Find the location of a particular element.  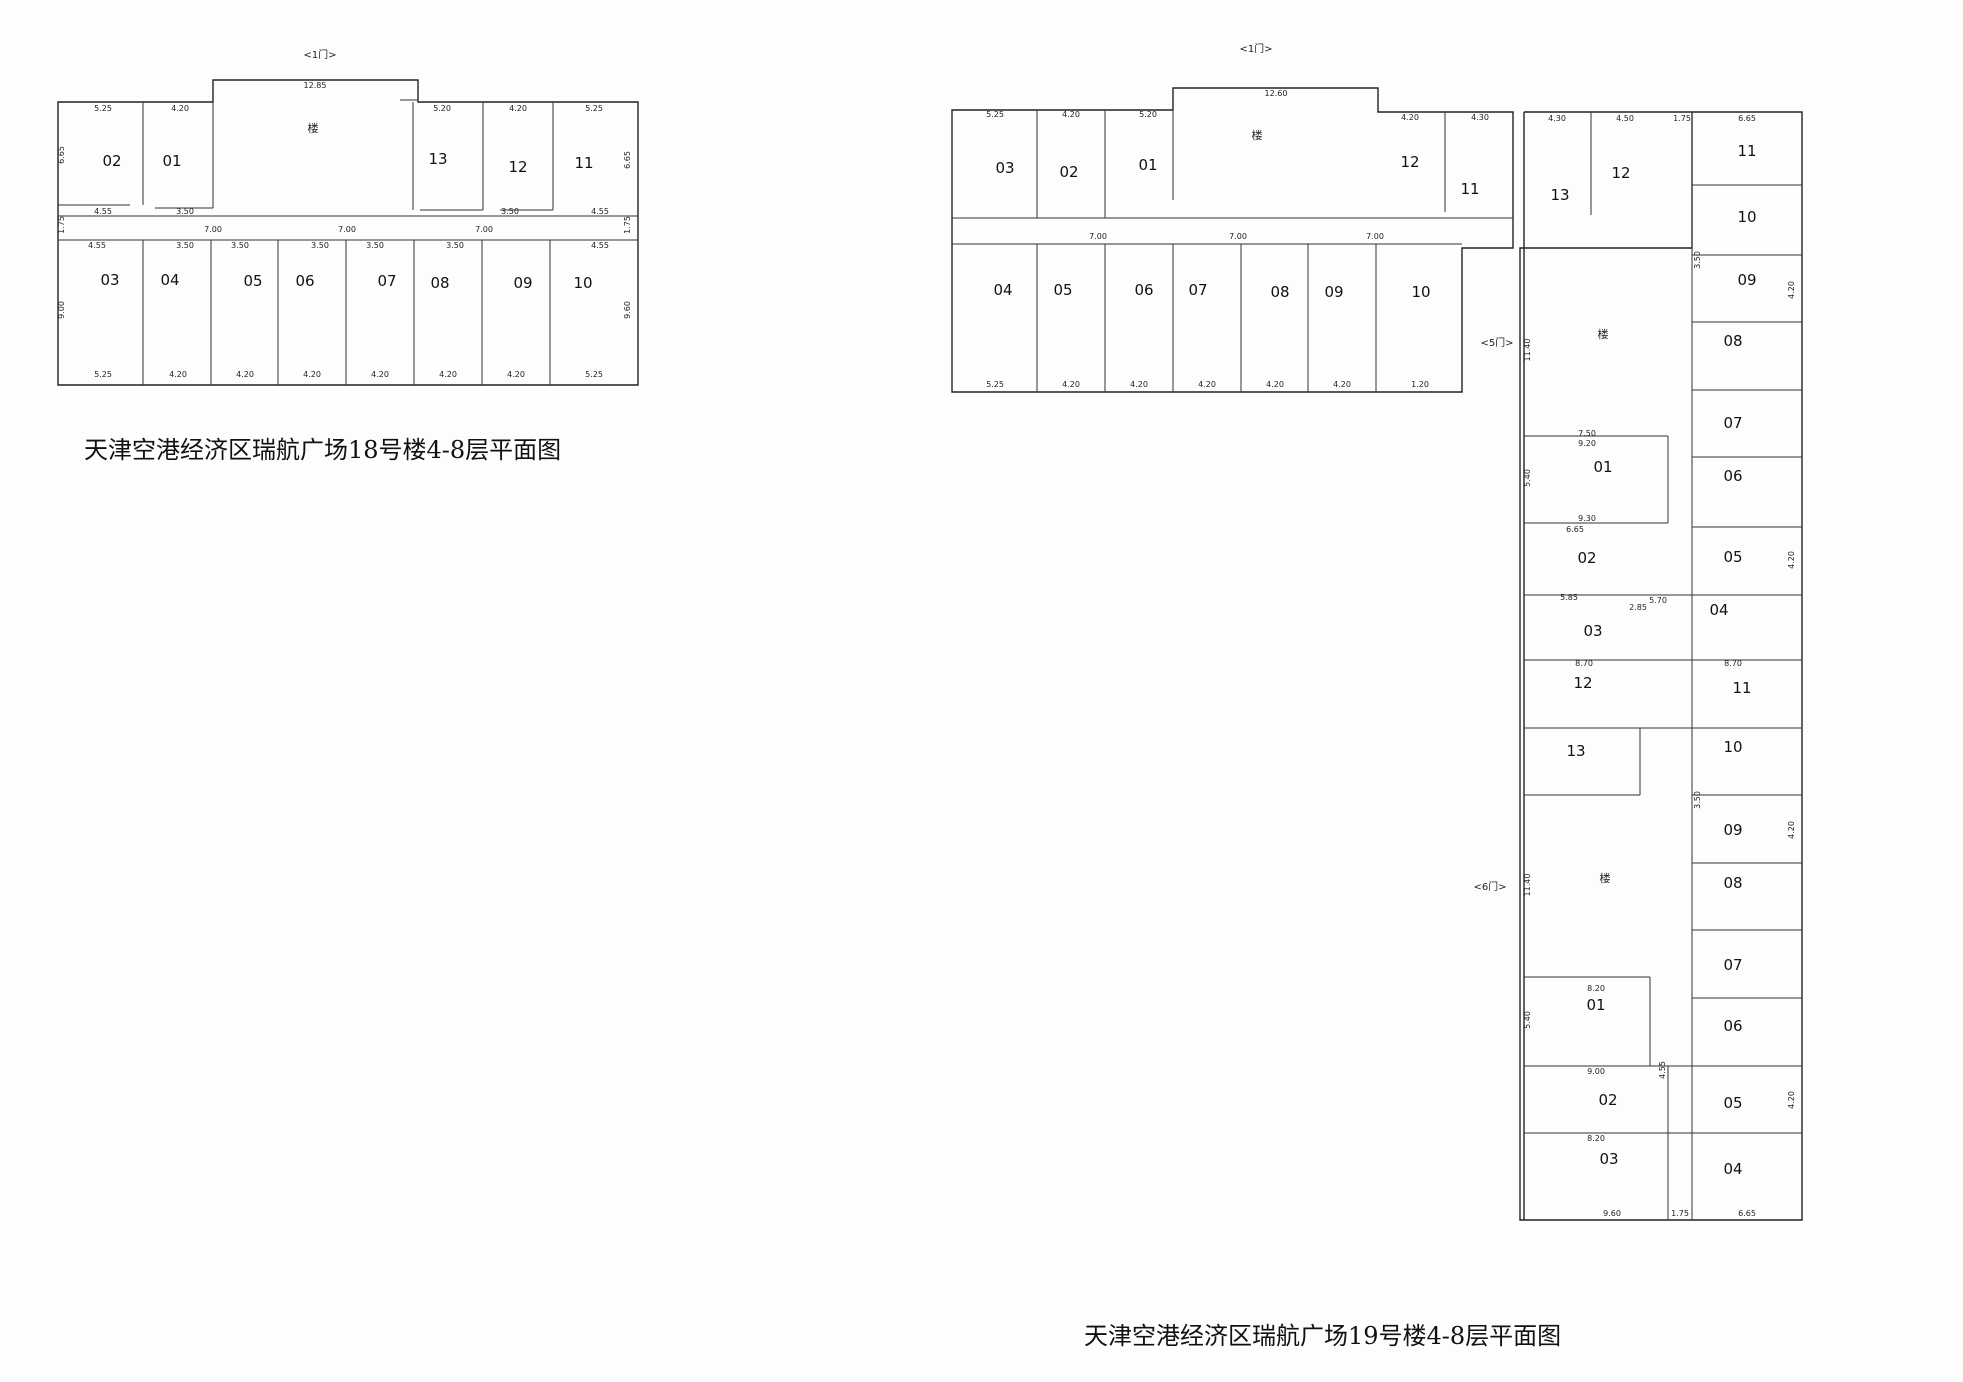

plan19-room-11a: 11 is located at coordinates (1469, 189).